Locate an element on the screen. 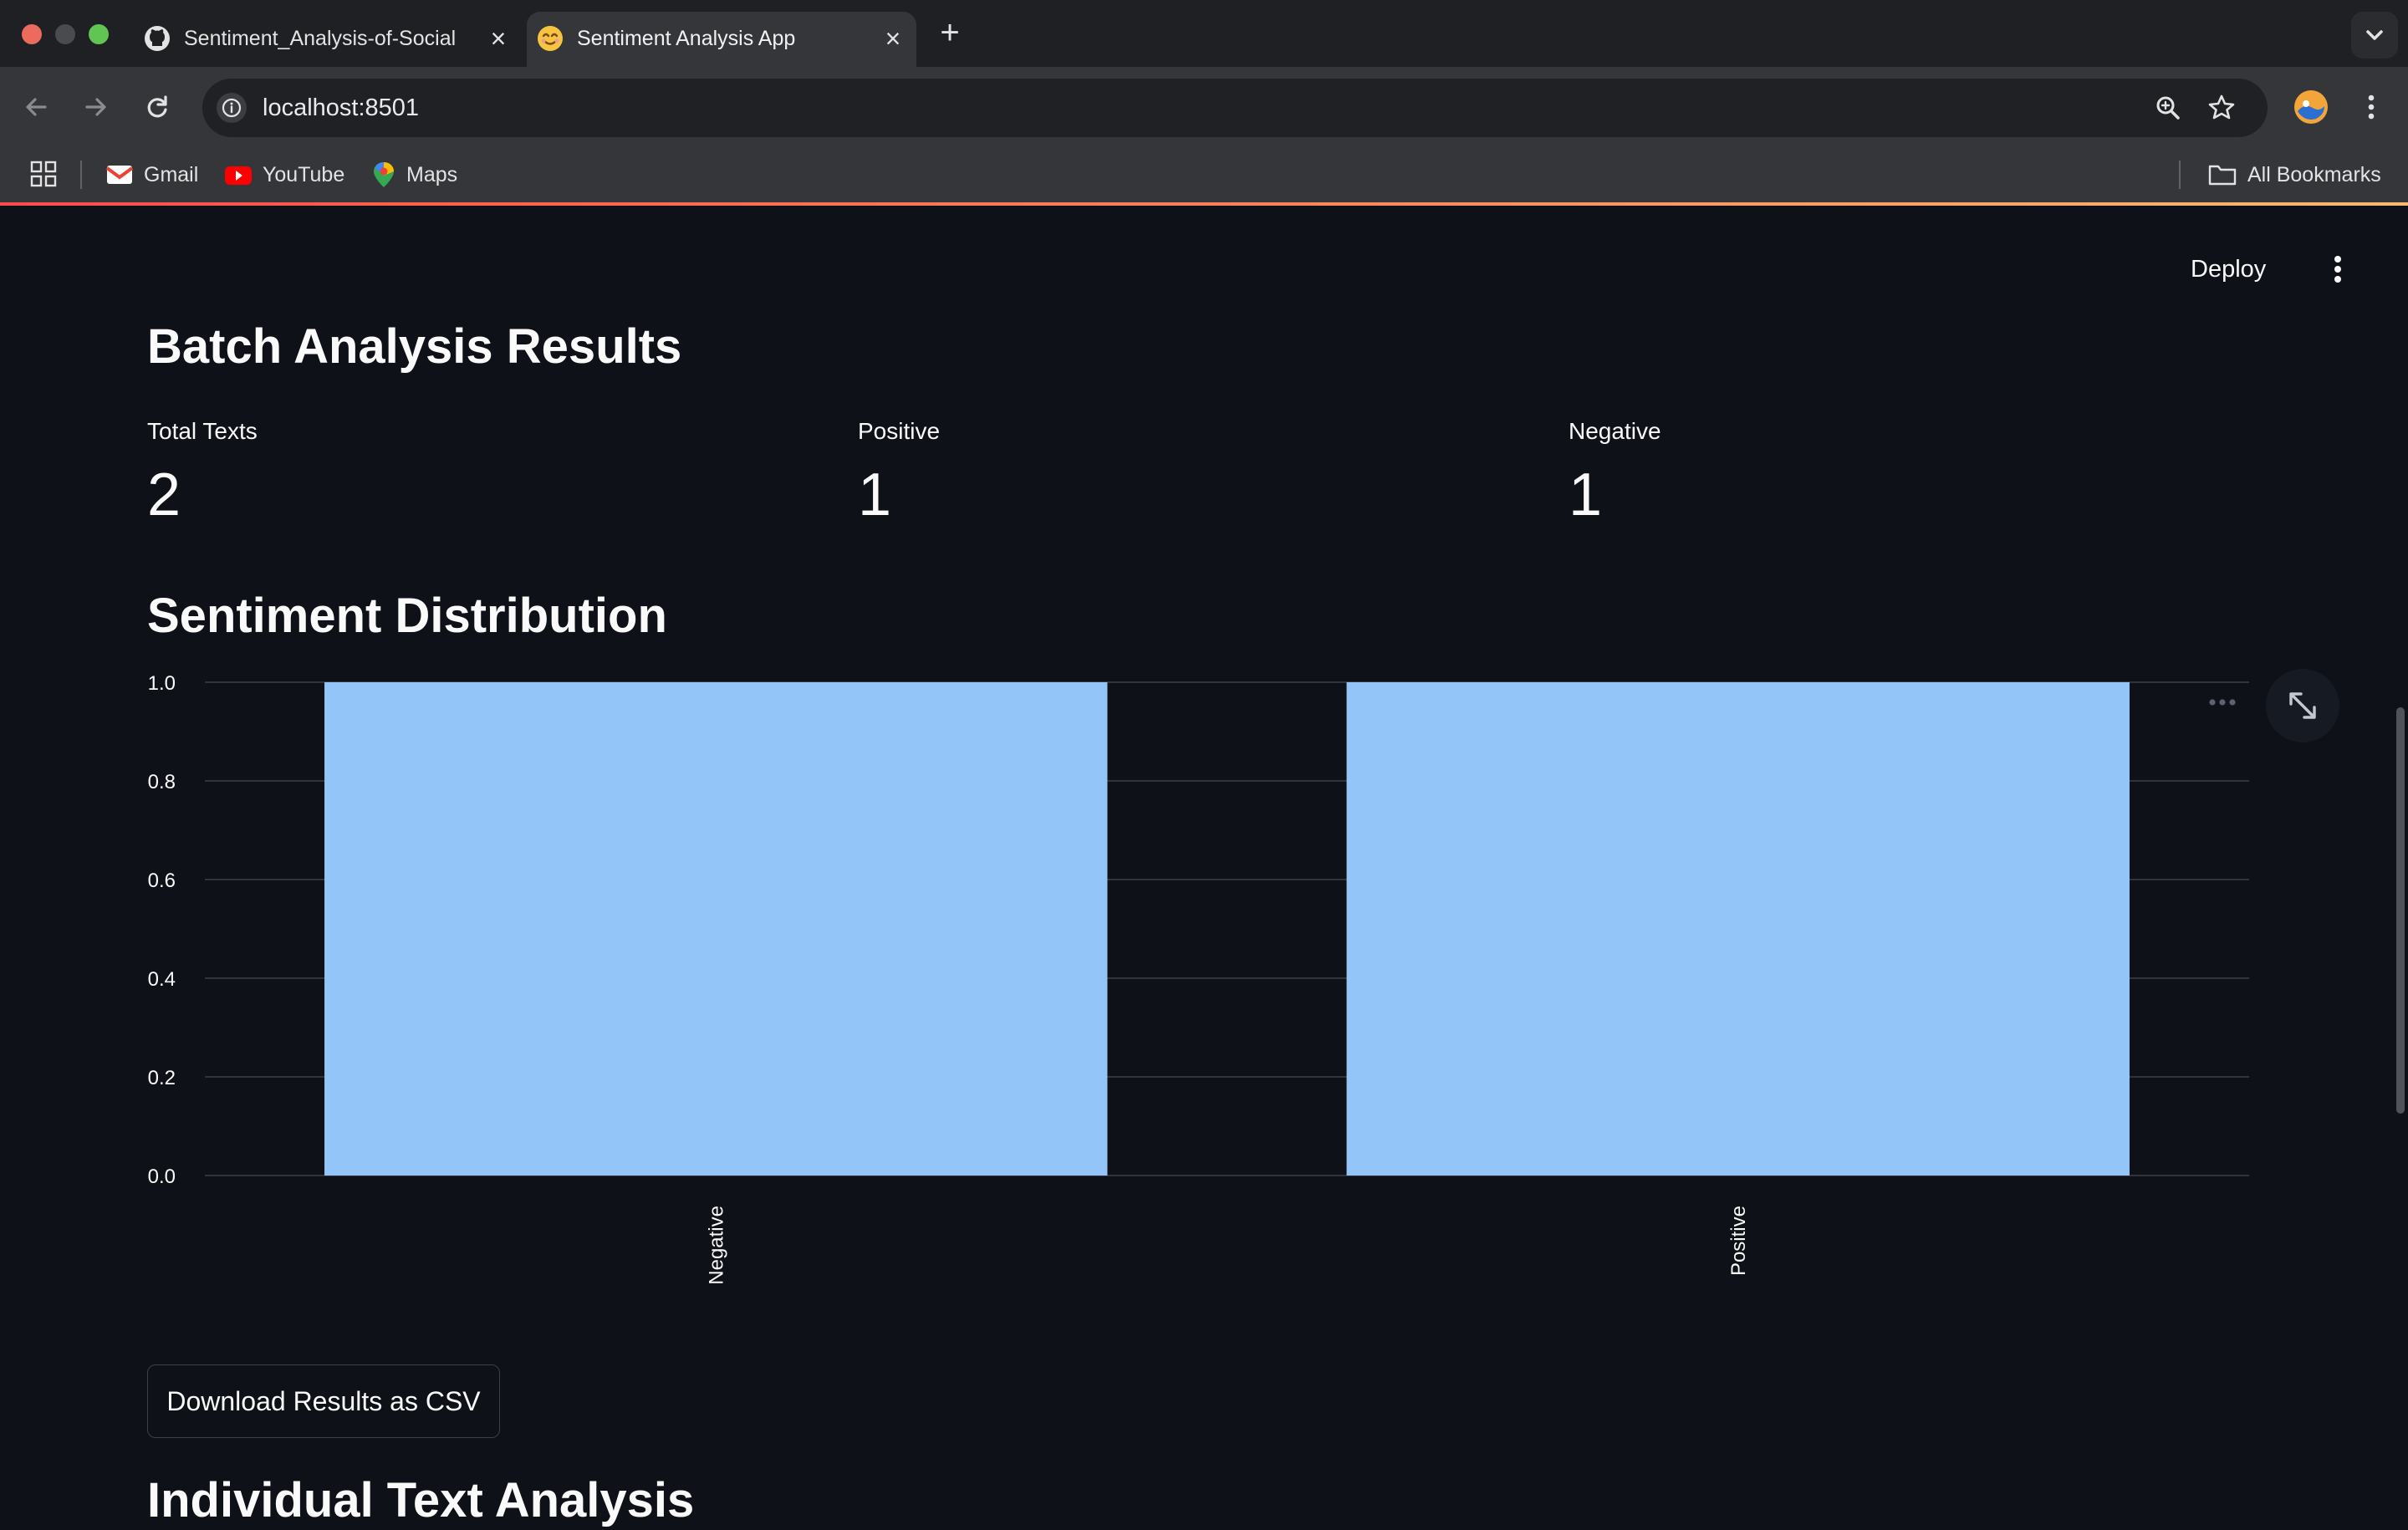 The width and height of the screenshot is (2408, 1530). url-text: localhost:8501 is located at coordinates (341, 108).